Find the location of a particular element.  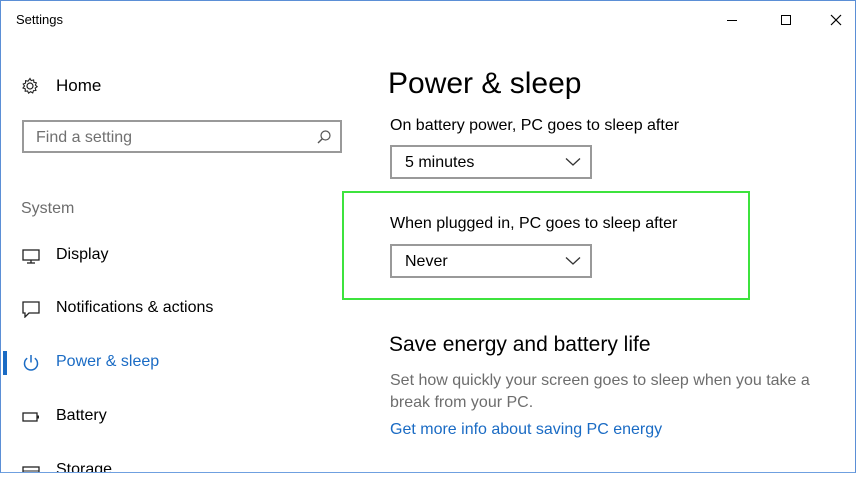

title-bar: Settings is located at coordinates (428, 20).